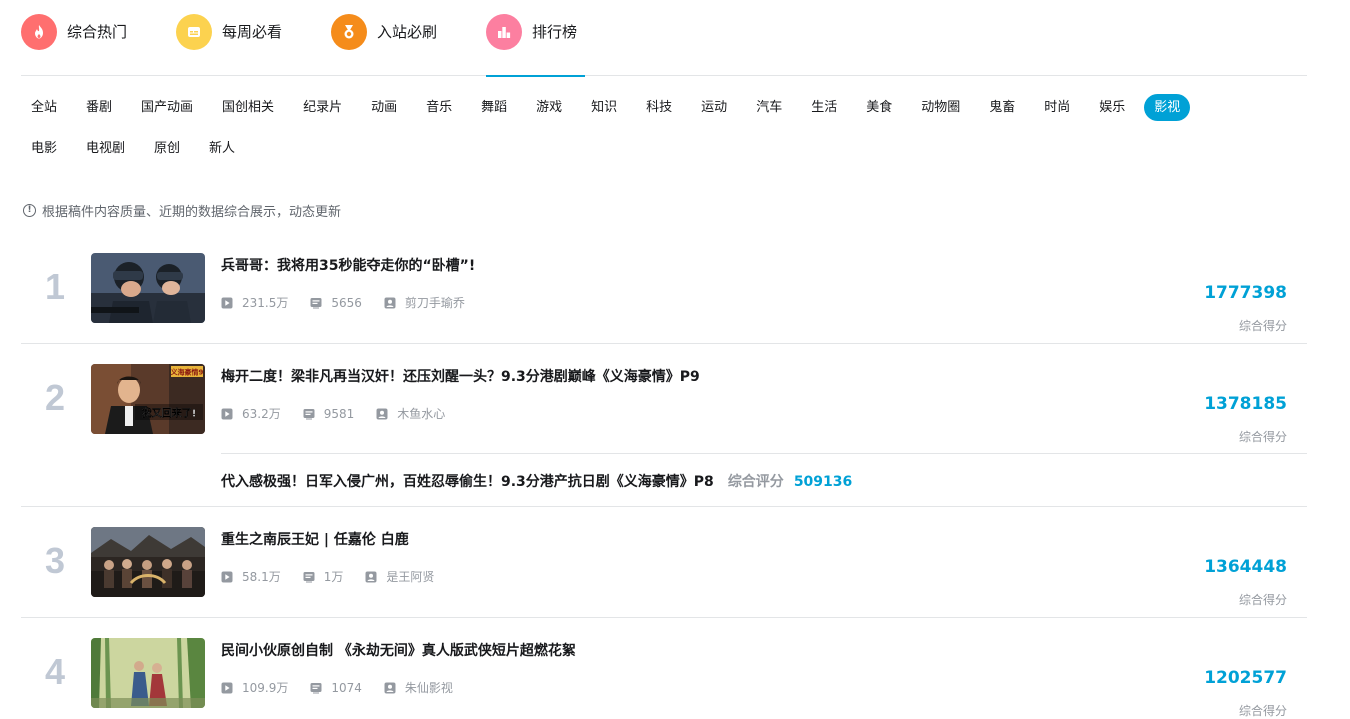 This screenshot has height=719, width=1350. Describe the element at coordinates (1245, 678) in the screenshot. I see `score-value: 1202577` at that location.